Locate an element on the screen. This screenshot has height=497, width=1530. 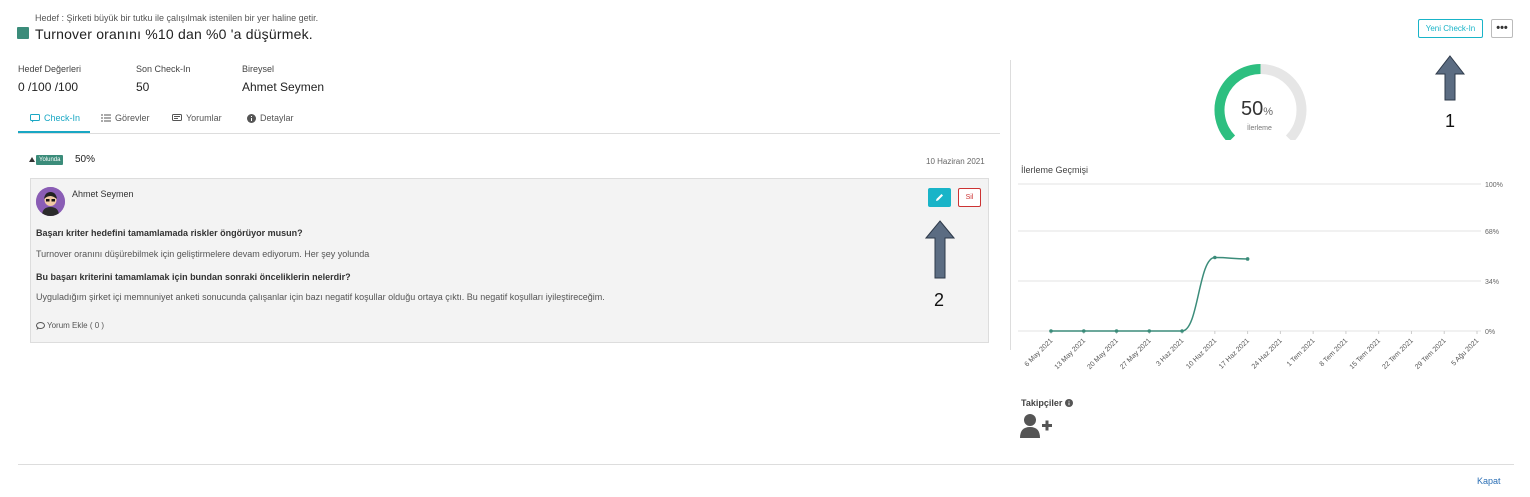
stat-value-owner: Ahmet Seymen is located at coordinates (283, 87).